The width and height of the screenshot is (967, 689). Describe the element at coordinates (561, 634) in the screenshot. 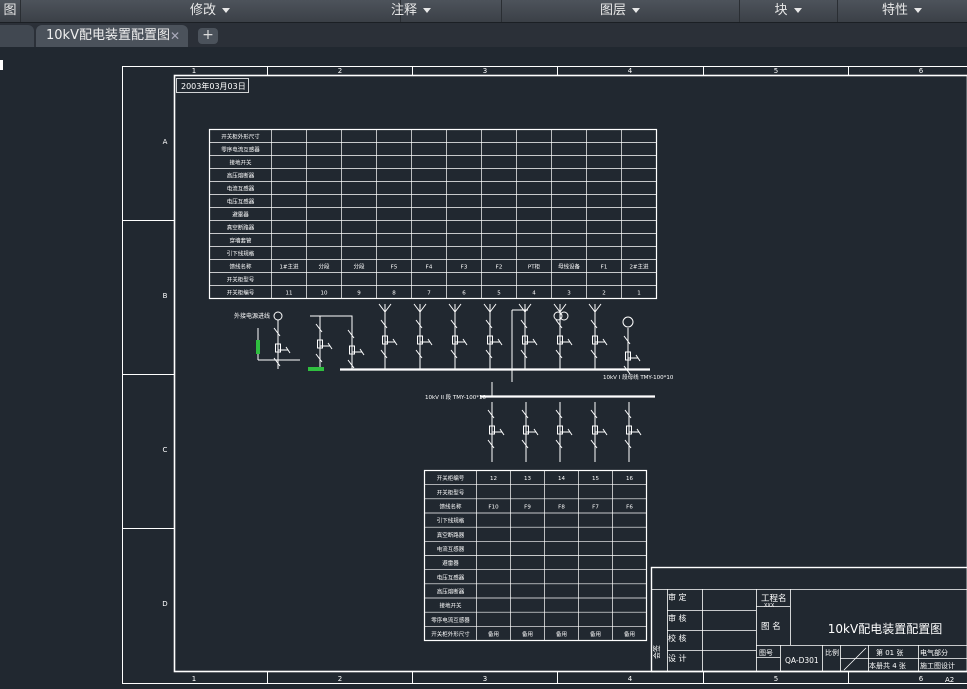

I see `table-cell: 备用` at that location.